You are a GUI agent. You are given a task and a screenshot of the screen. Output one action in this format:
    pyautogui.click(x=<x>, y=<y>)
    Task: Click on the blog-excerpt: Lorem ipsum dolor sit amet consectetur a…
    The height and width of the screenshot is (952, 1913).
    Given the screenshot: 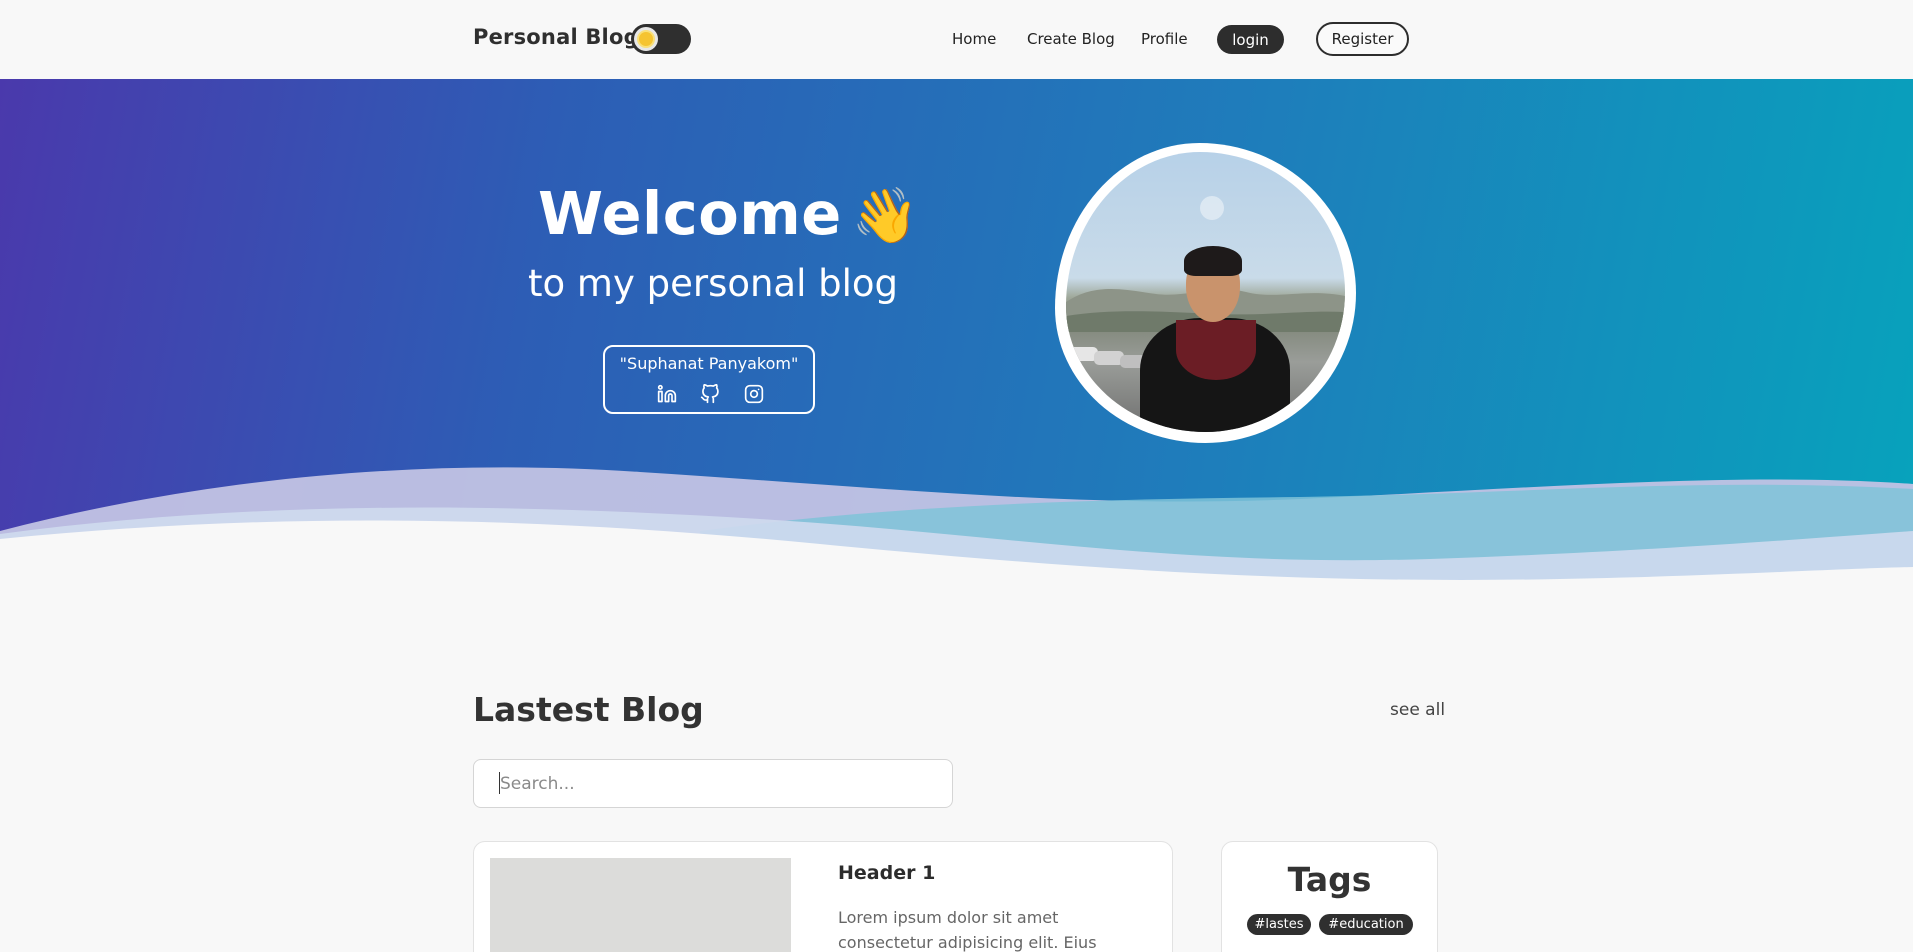 What is the action you would take?
    pyautogui.click(x=967, y=930)
    